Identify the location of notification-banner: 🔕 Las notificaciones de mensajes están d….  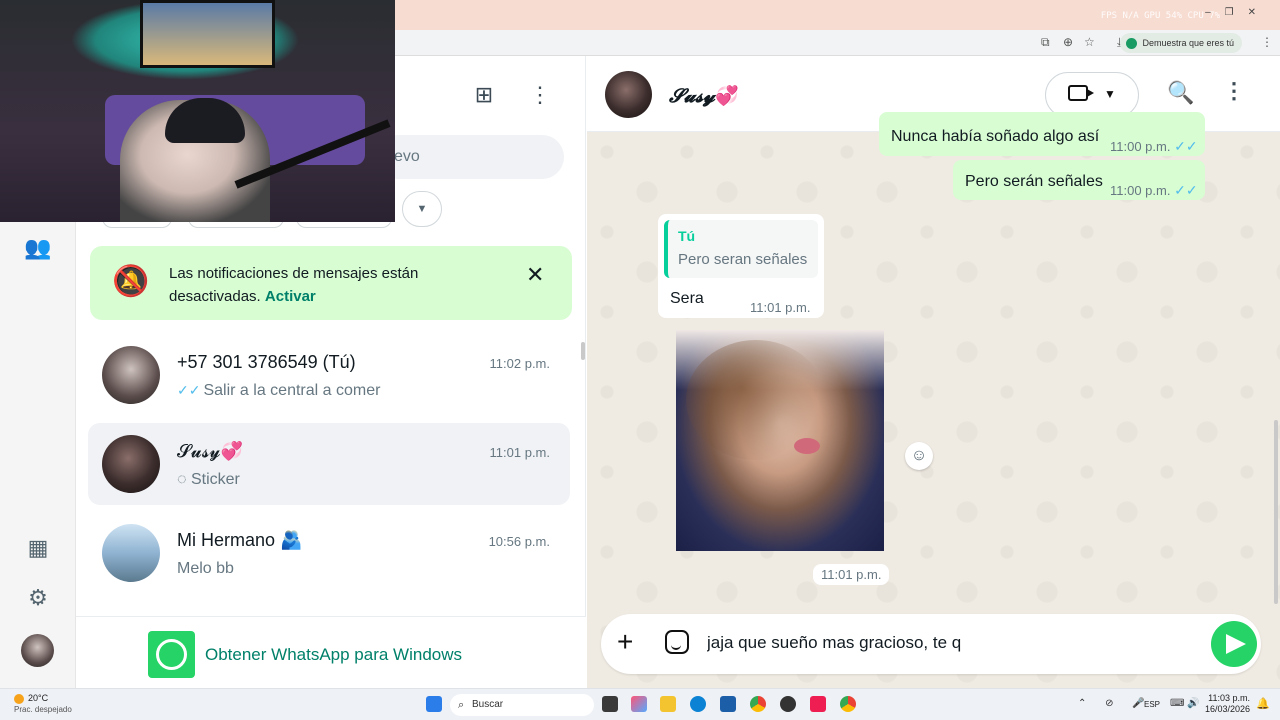
(331, 283).